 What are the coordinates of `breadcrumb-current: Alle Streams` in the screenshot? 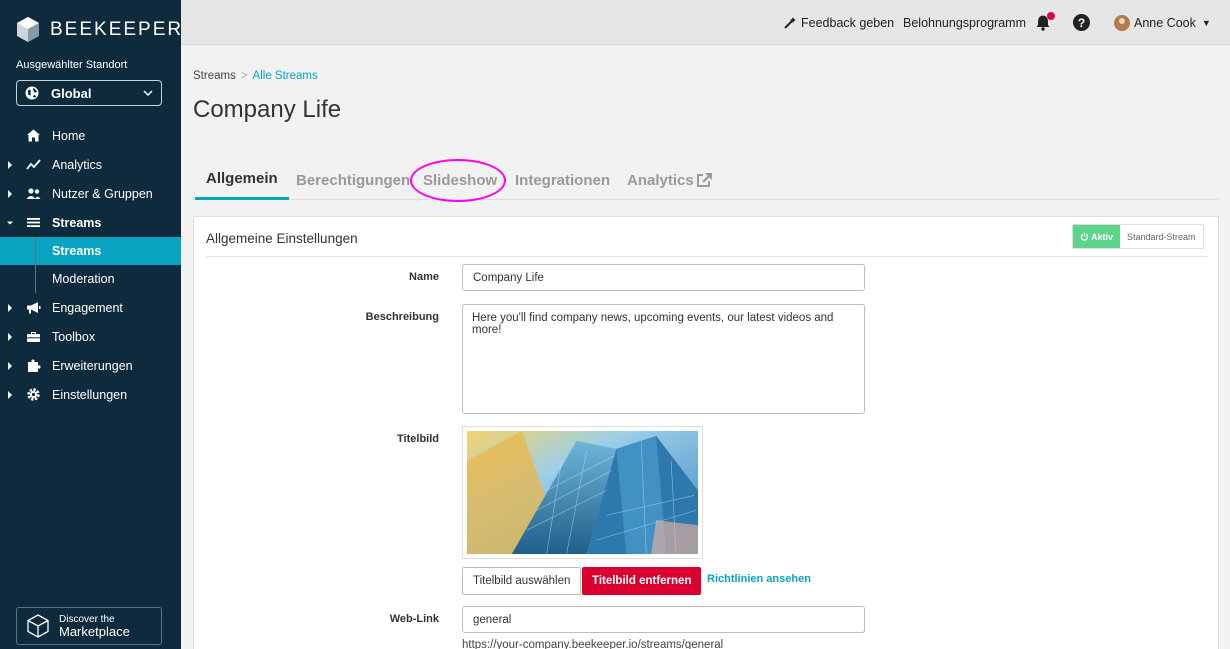 It's located at (285, 76).